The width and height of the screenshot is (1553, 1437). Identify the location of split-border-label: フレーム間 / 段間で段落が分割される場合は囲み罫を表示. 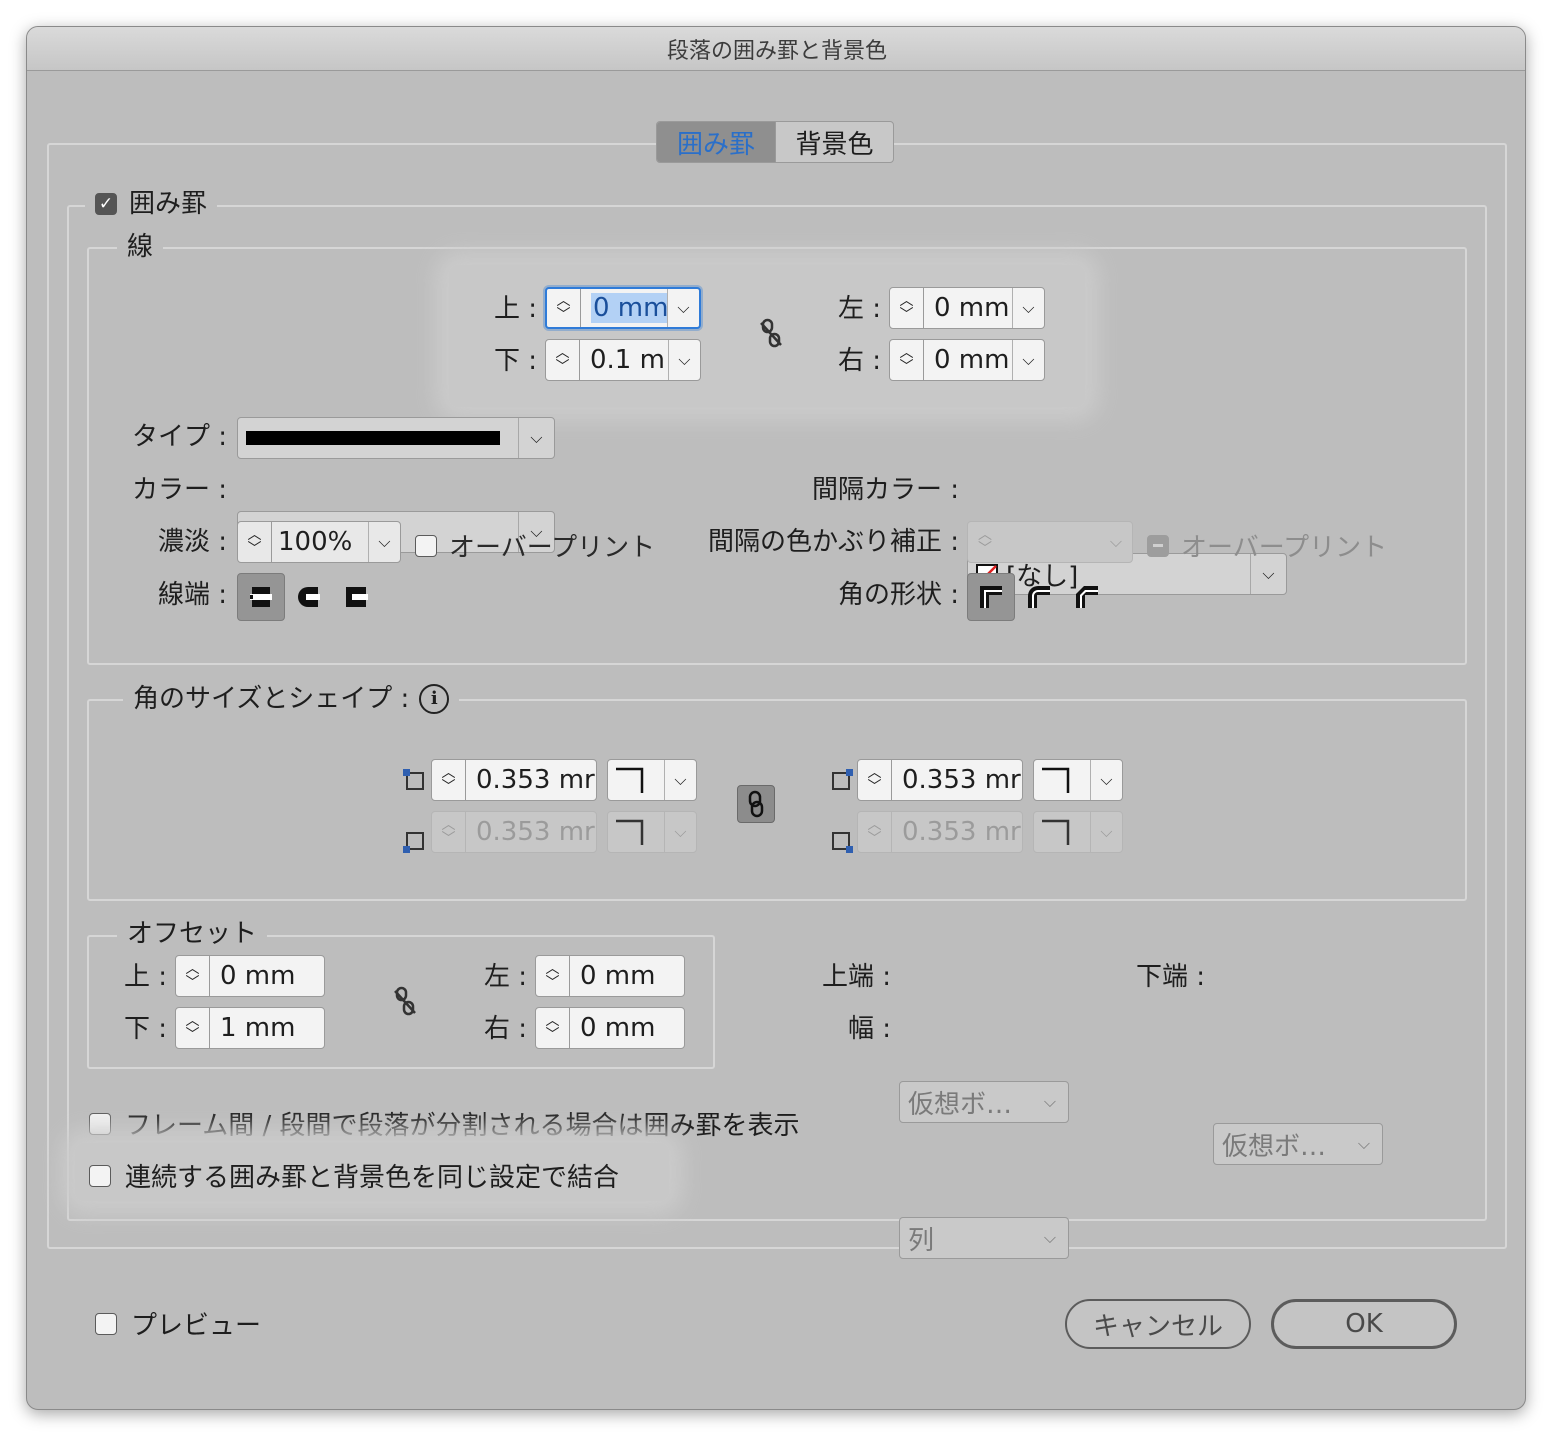
(462, 1126).